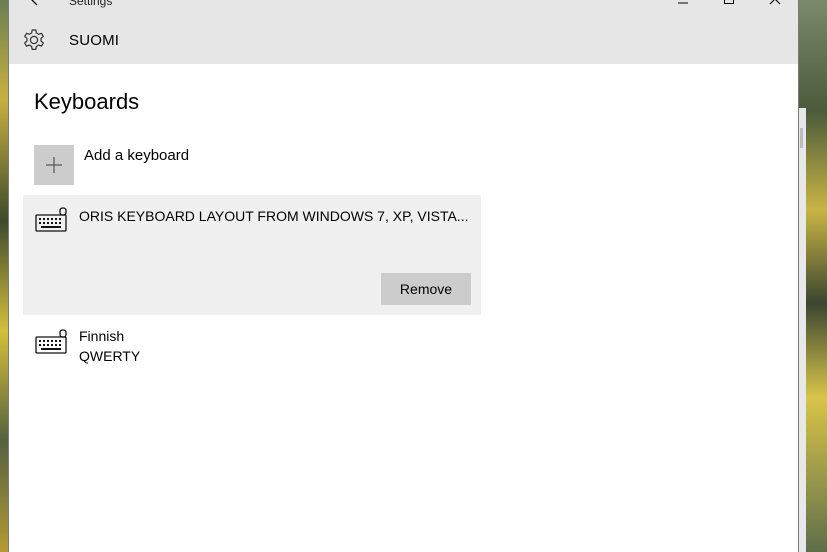 This screenshot has height=552, width=827. What do you see at coordinates (110, 356) in the screenshot?
I see `keyboard-layout: QWERTY` at bounding box center [110, 356].